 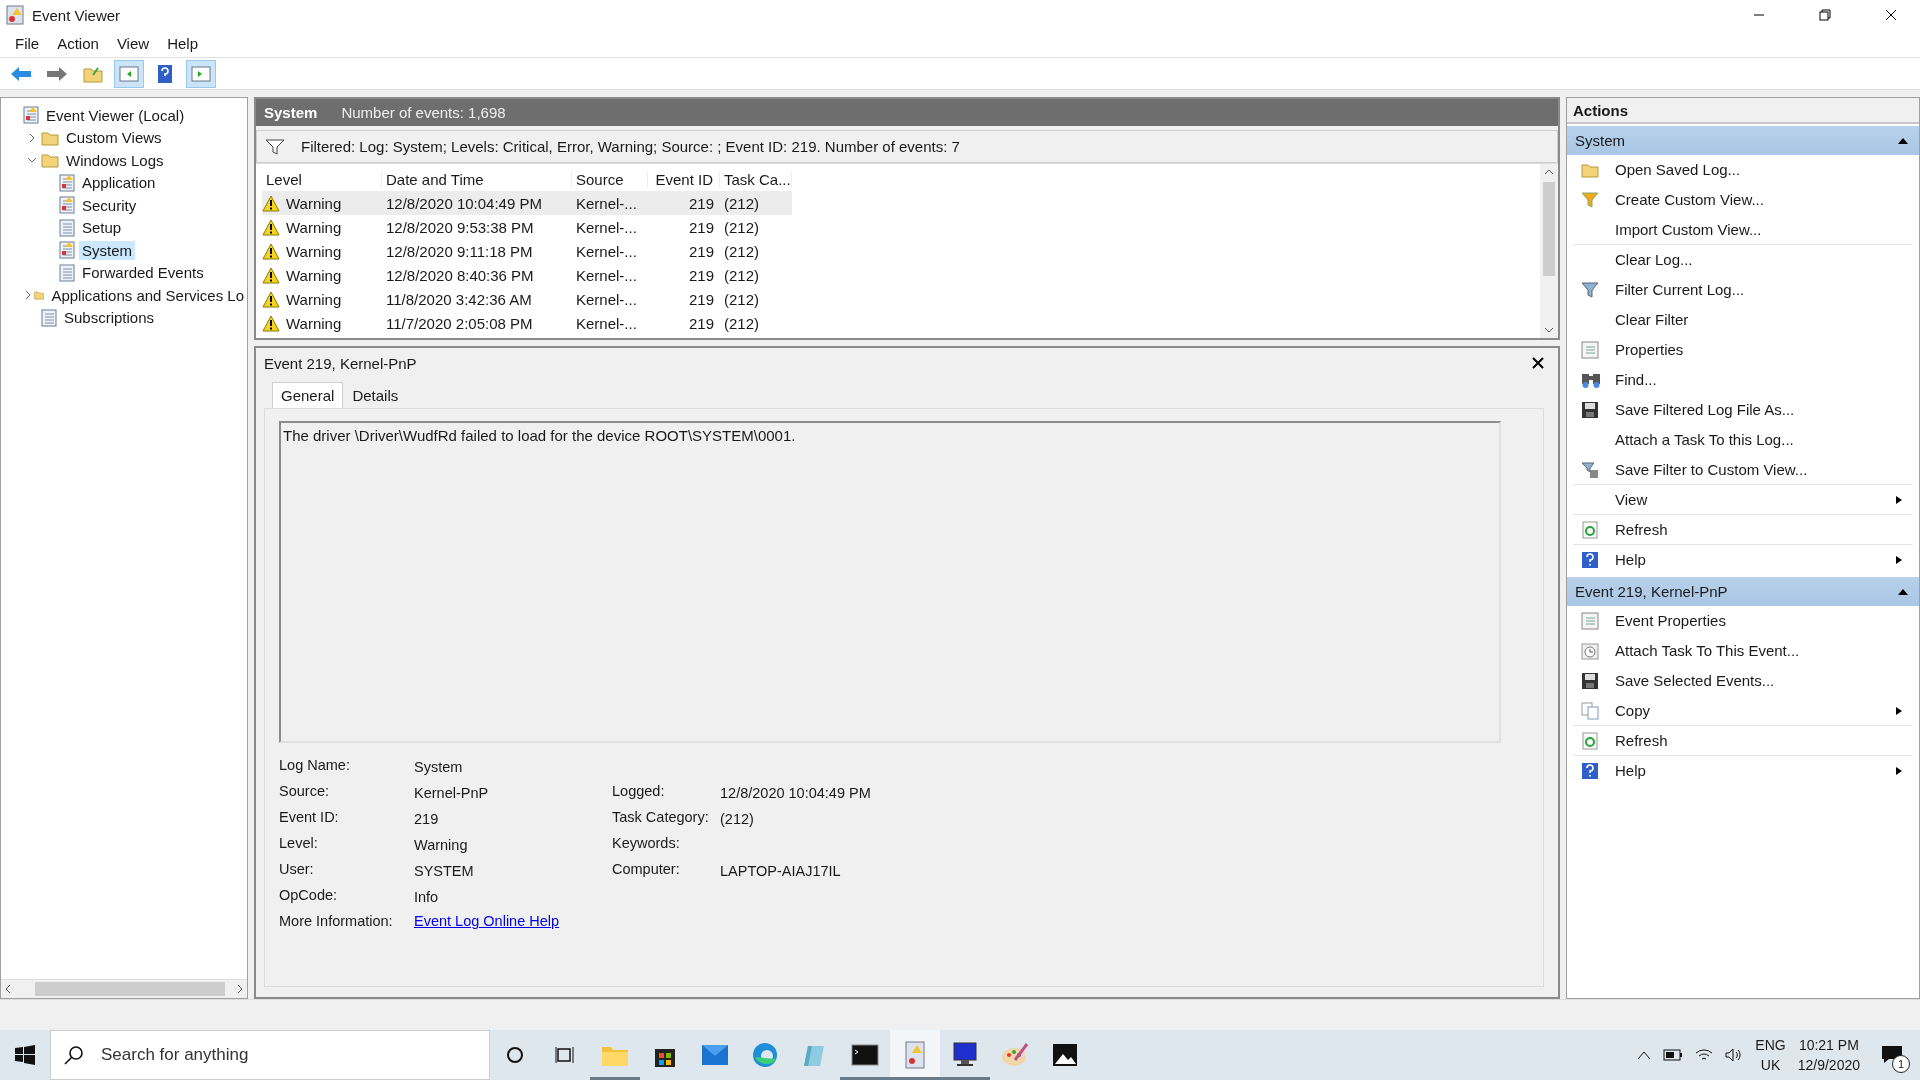 What do you see at coordinates (915, 1055) in the screenshot?
I see `taskbar-app-event-log-icon` at bounding box center [915, 1055].